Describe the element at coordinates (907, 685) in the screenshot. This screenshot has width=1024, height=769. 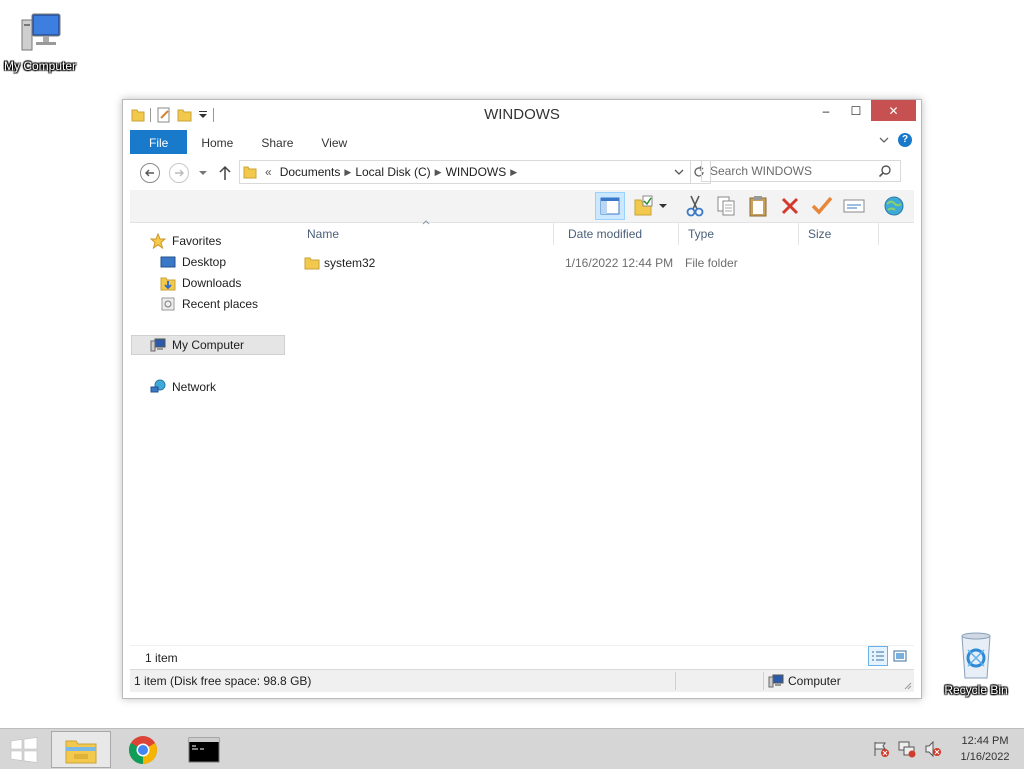
I see `resize-grip-icon` at that location.